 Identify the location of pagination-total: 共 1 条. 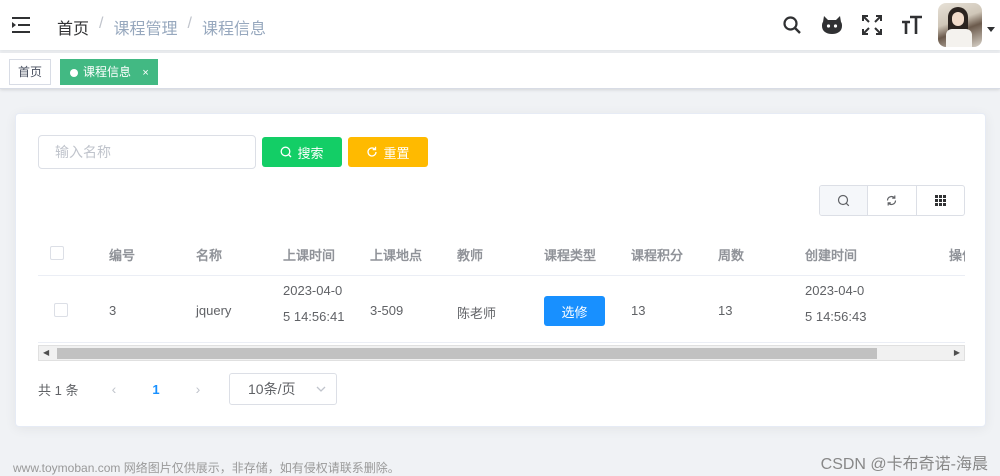
(58, 390).